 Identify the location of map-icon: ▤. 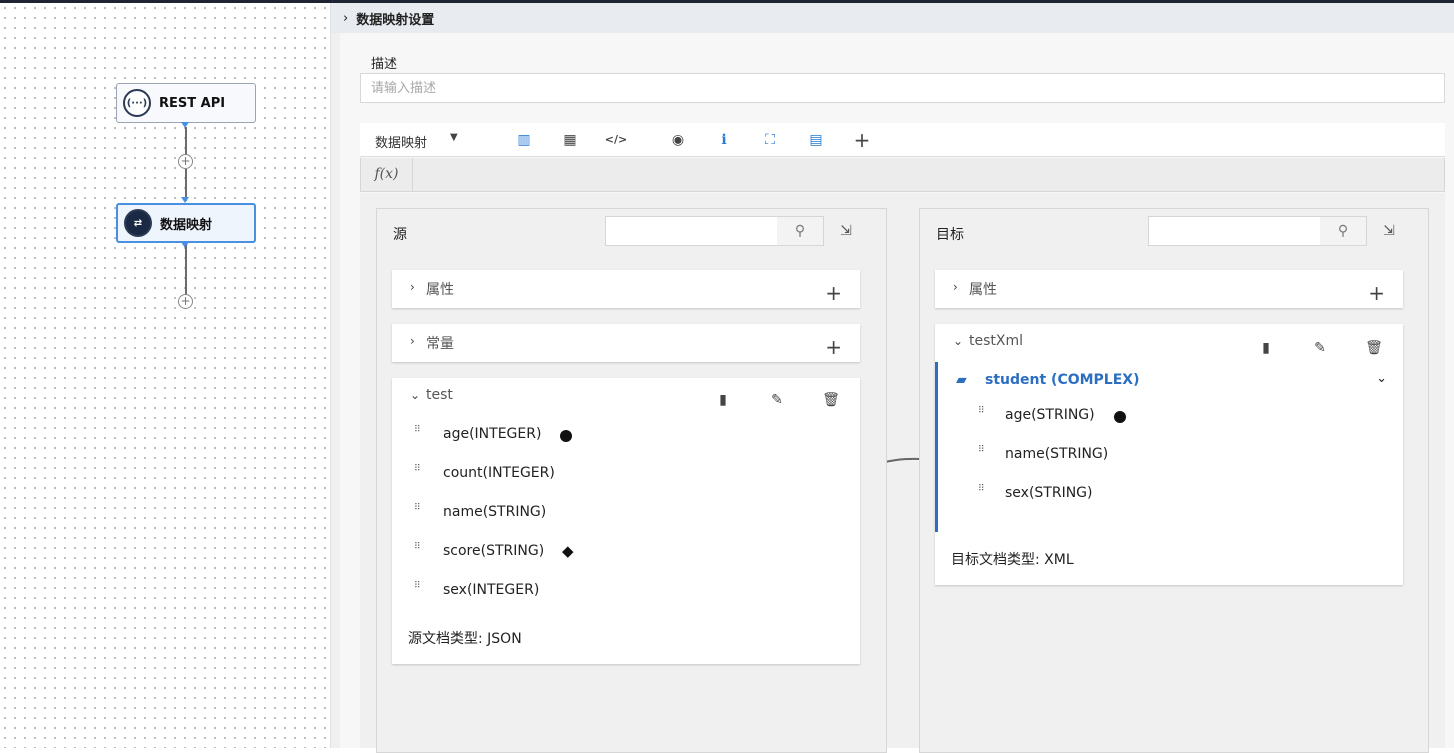
(816, 140).